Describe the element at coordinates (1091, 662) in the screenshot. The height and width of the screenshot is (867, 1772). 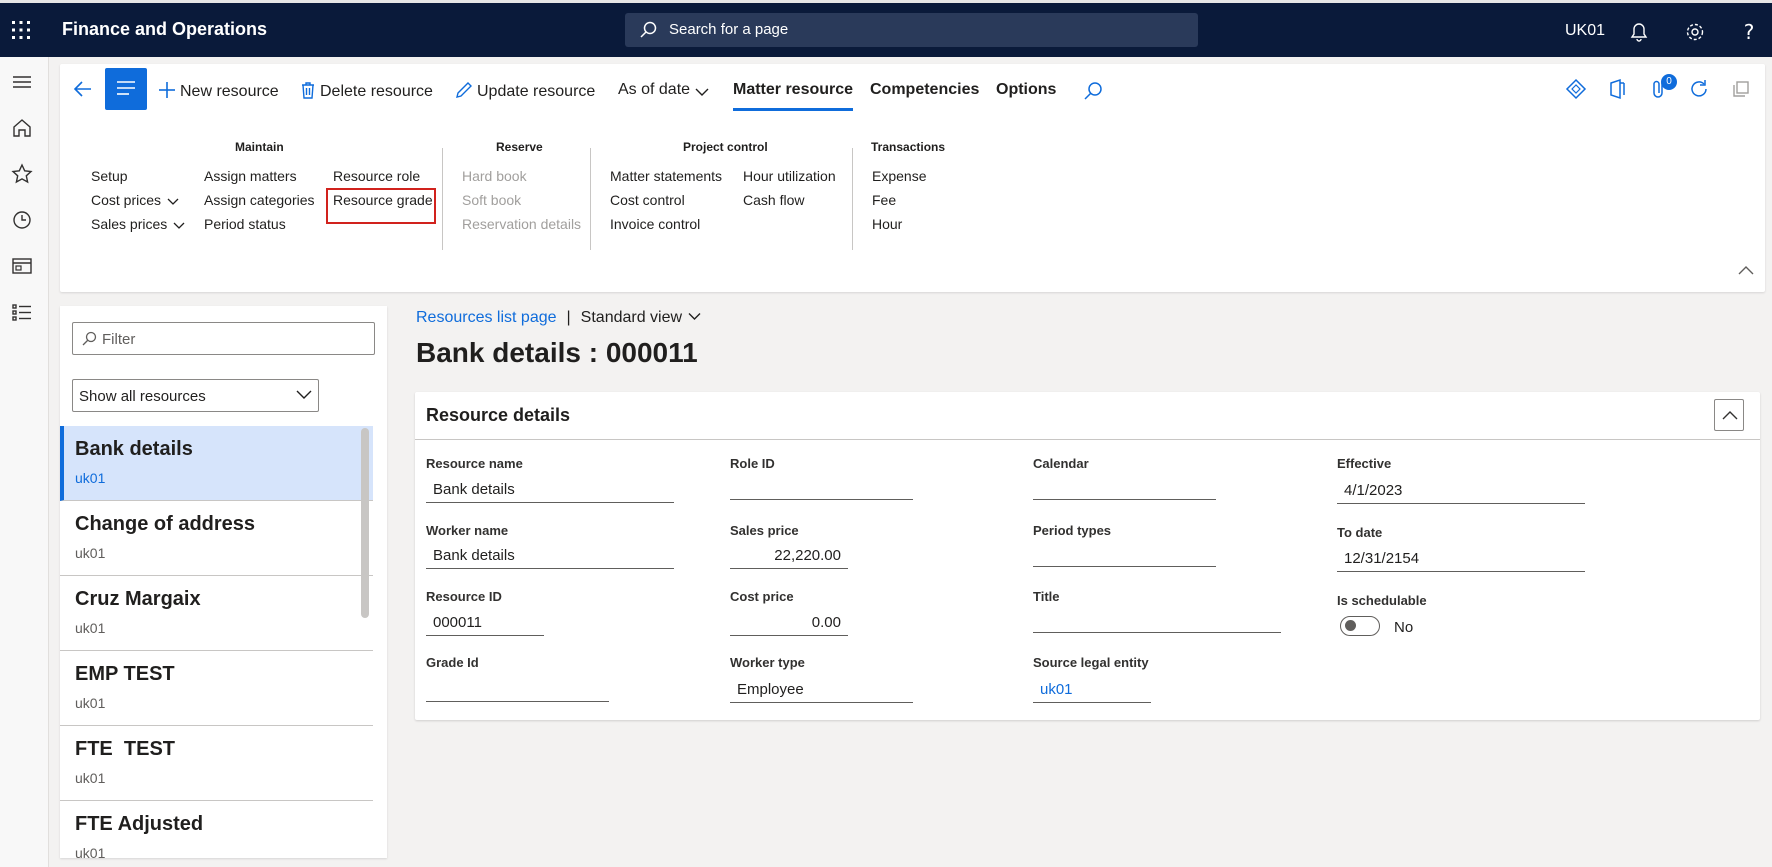
I see `source-legal-entity-label: Source legal entity` at that location.